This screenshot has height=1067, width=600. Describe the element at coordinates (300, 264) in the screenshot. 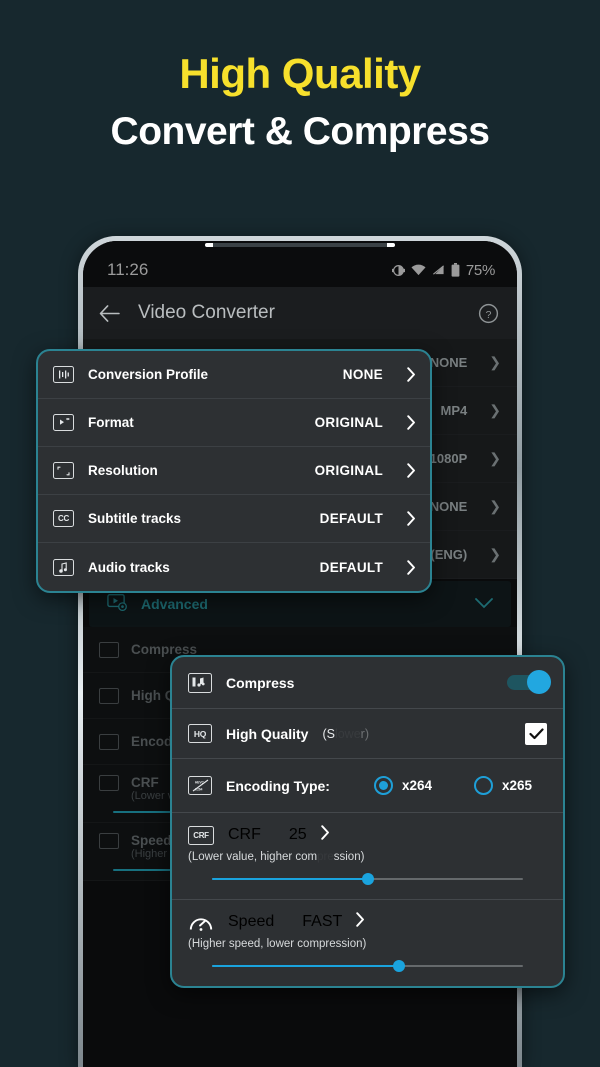

I see `status-bar: 11:26 75%` at that location.